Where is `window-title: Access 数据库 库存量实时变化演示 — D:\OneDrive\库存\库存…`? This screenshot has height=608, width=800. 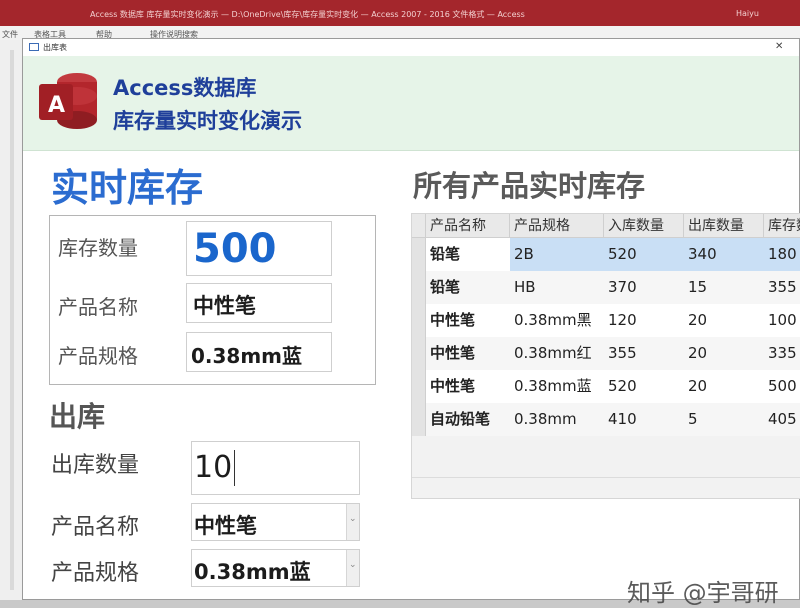
window-title: Access 数据库 库存量实时变化演示 — D:\OneDrive\库存\库存… is located at coordinates (307, 14).